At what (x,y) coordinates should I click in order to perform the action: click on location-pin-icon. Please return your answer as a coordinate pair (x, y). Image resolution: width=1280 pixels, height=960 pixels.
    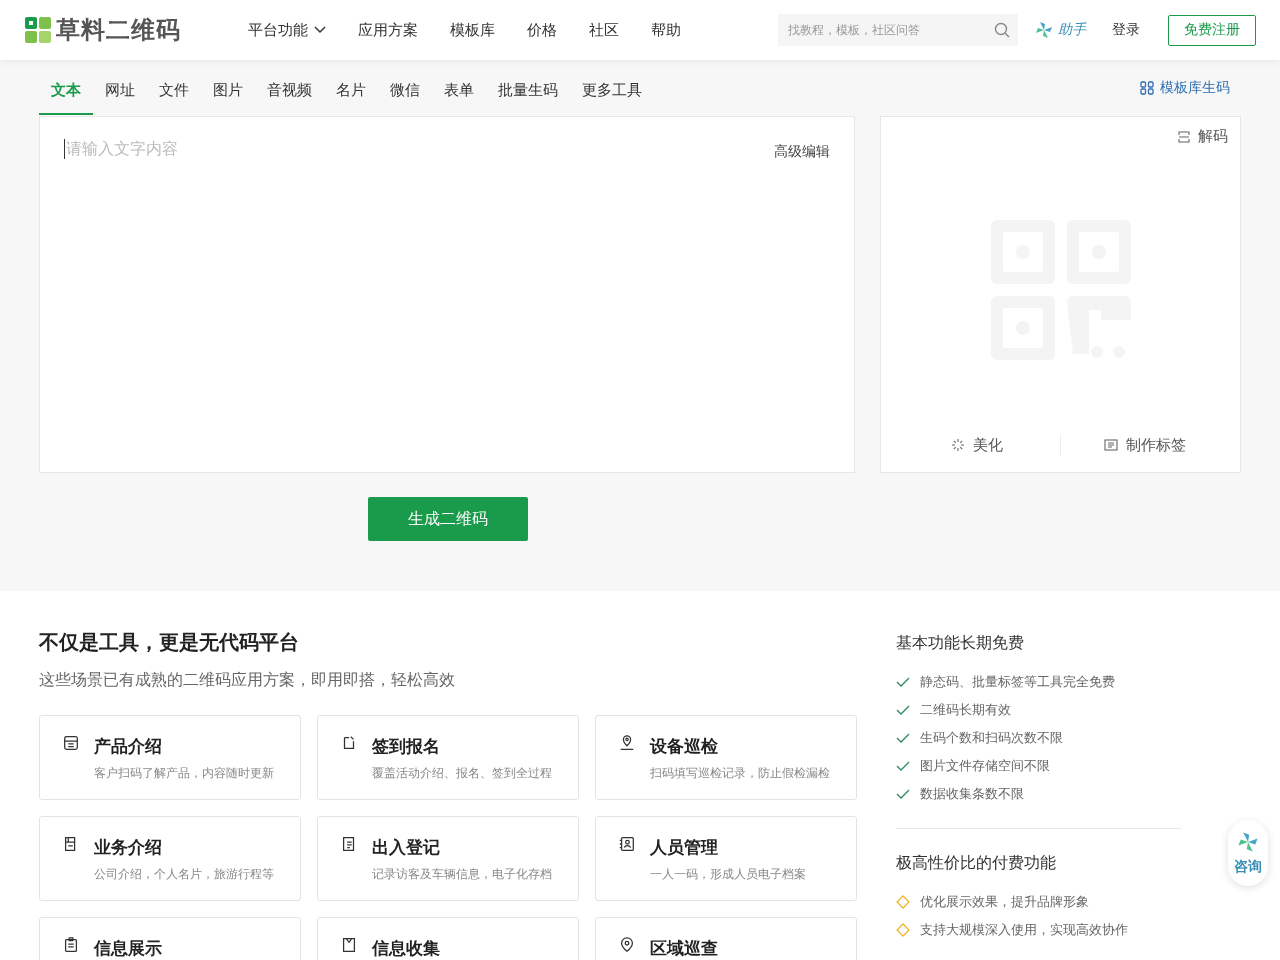
    Looking at the image, I should click on (627, 743).